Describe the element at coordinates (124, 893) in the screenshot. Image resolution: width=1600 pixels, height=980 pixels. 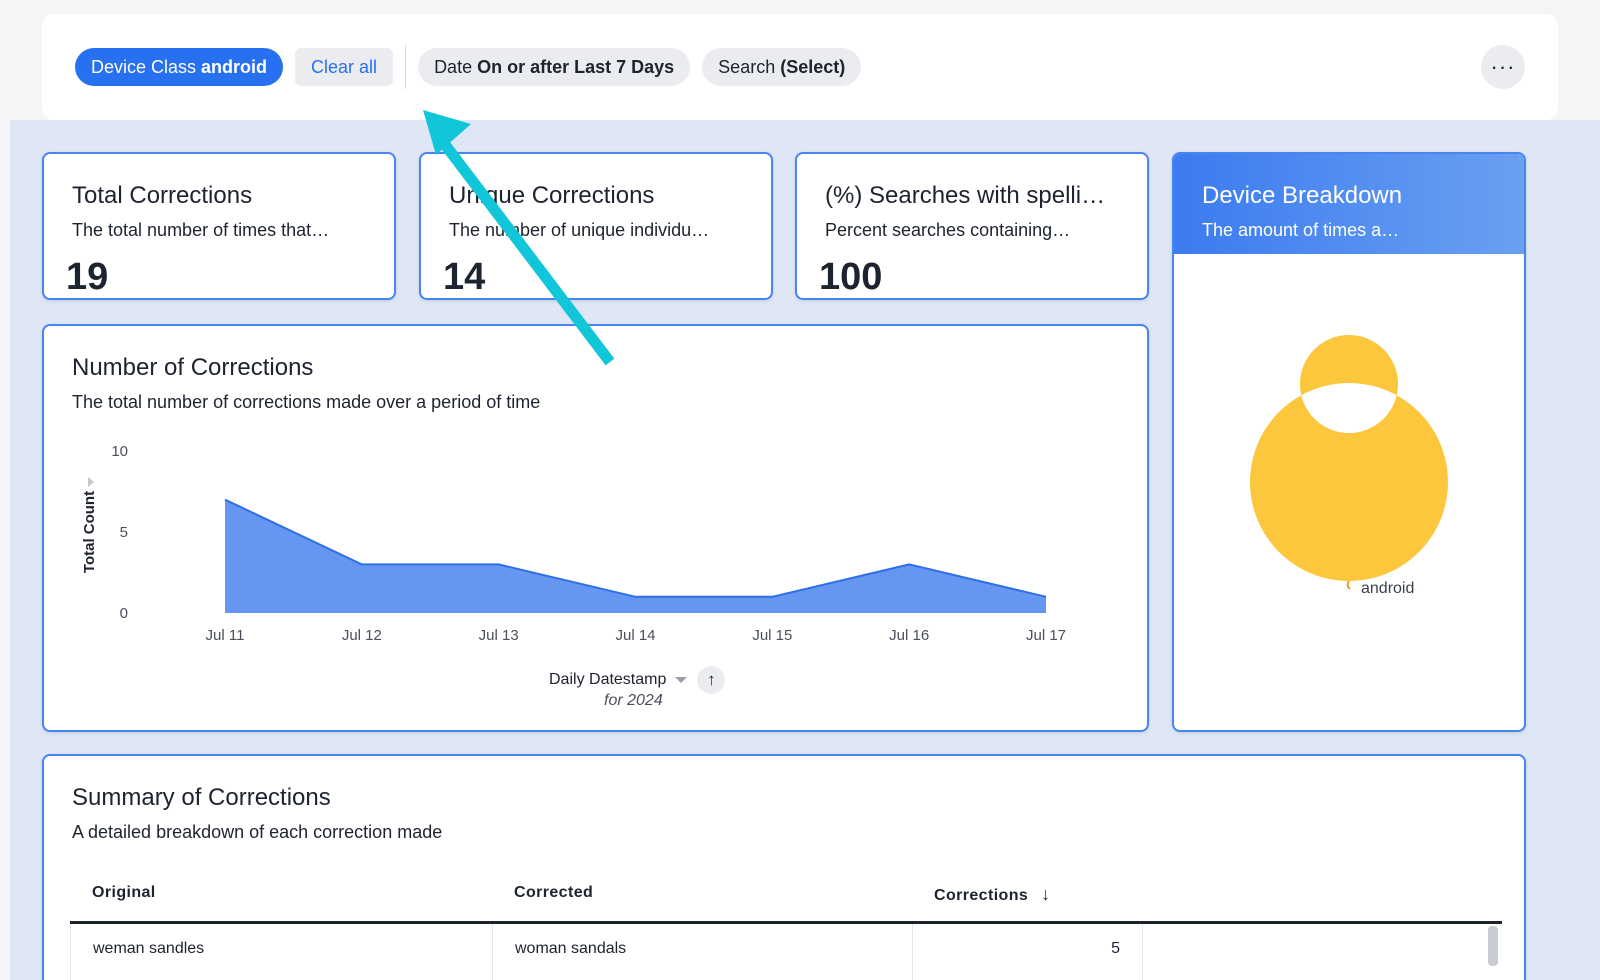
I see `column-header-original: Original` at that location.